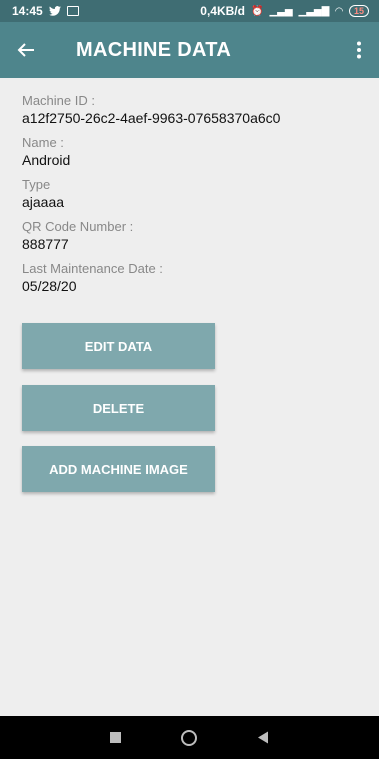 The height and width of the screenshot is (759, 379). I want to click on name-value: Android, so click(46, 160).